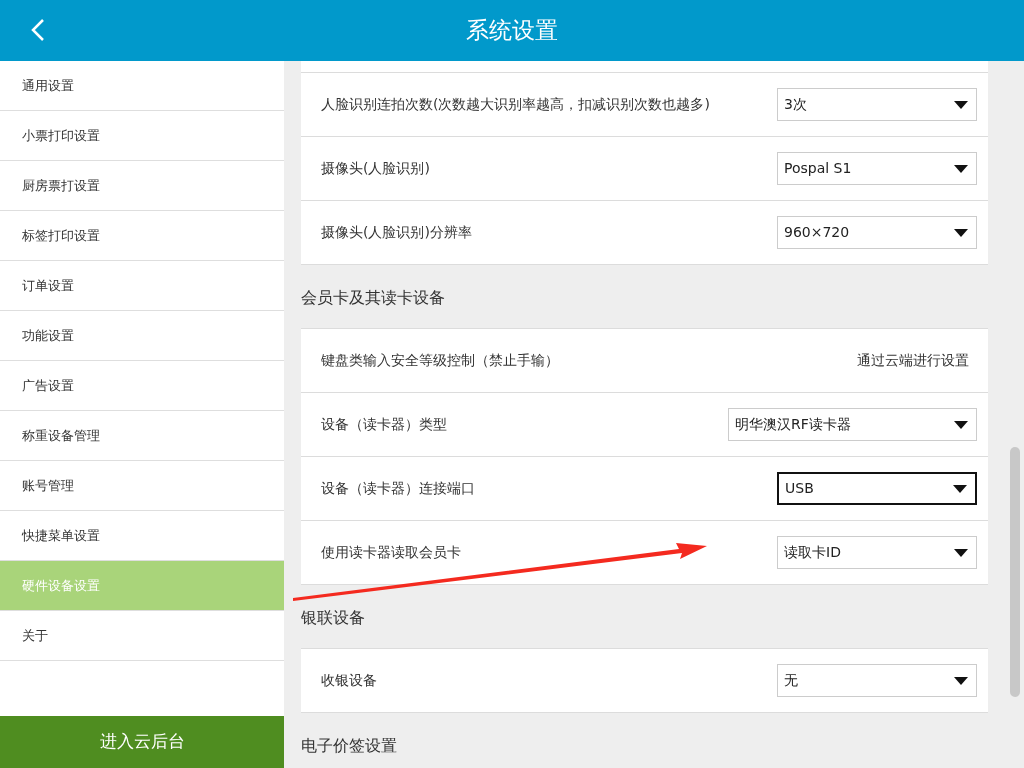 Image resolution: width=1024 pixels, height=768 pixels. I want to click on dropdown-select: Pospal S1, so click(877, 168).